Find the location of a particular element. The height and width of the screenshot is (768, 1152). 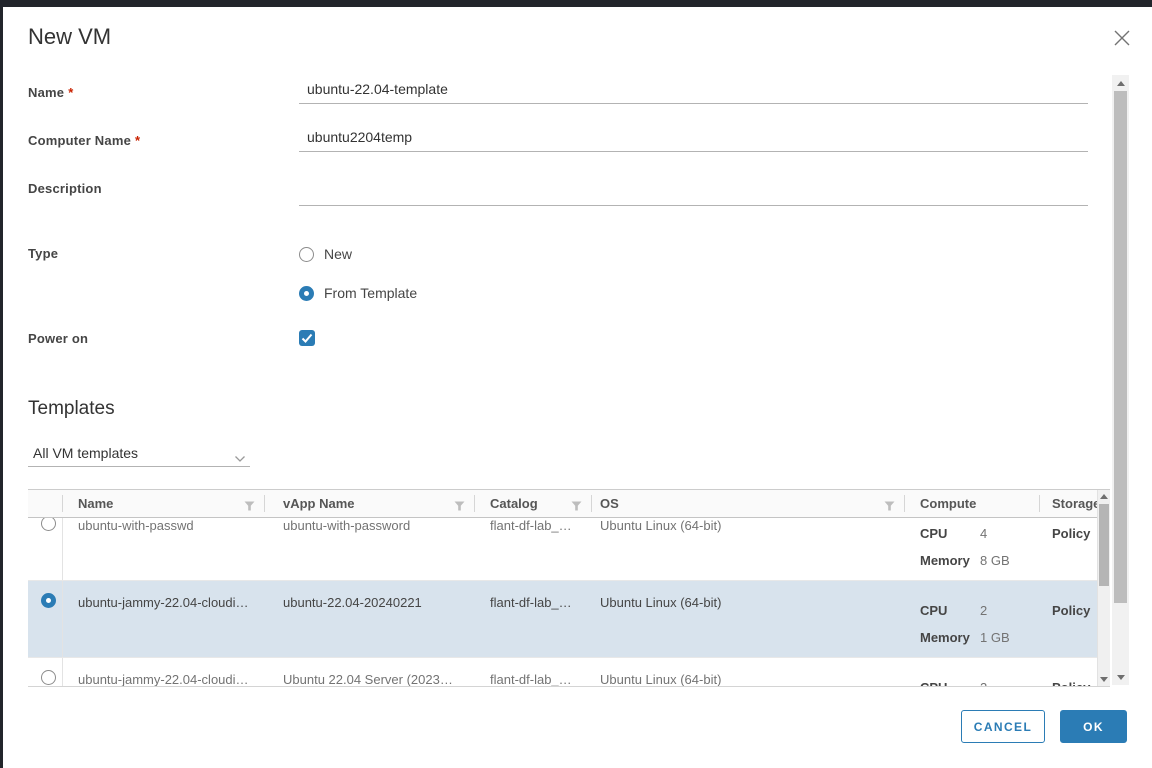

header-radio-column is located at coordinates (45, 503).